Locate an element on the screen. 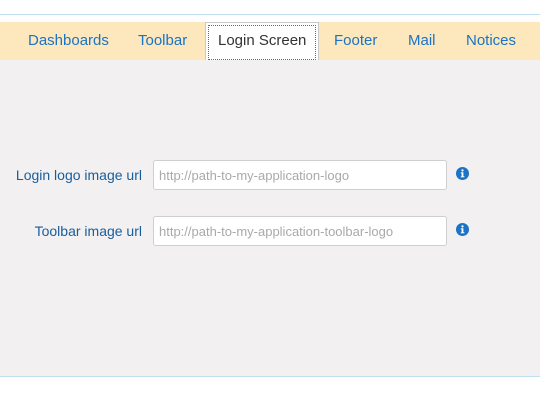  toolbar-logo-url-input is located at coordinates (300, 231).